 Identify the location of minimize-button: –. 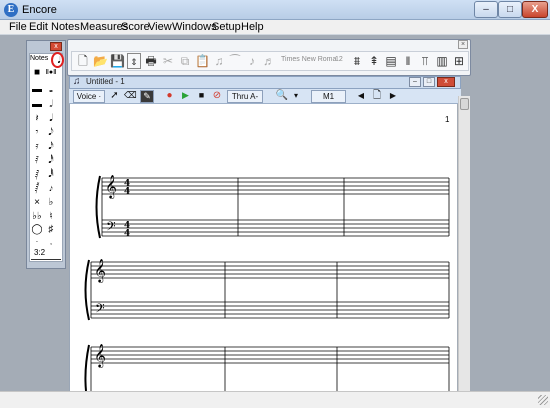
(486, 9).